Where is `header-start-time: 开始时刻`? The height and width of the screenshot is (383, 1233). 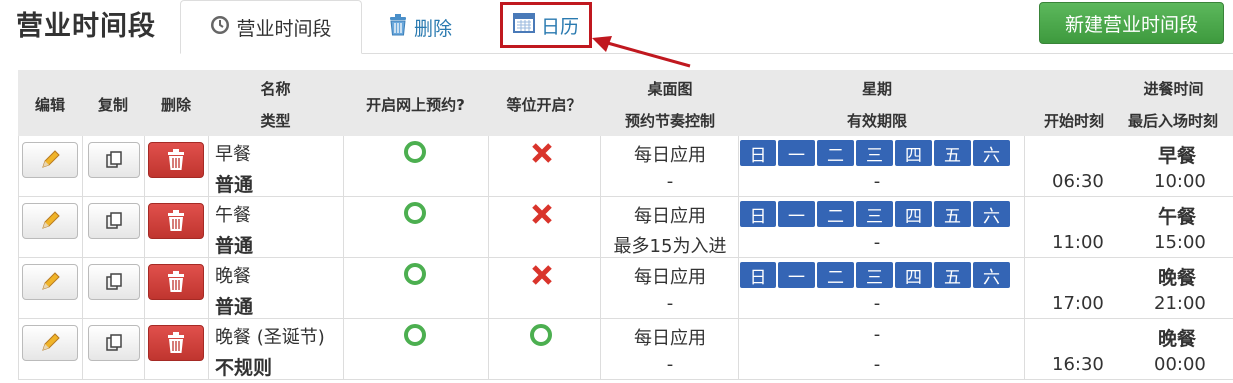 header-start-time: 开始时刻 is located at coordinates (1073, 121).